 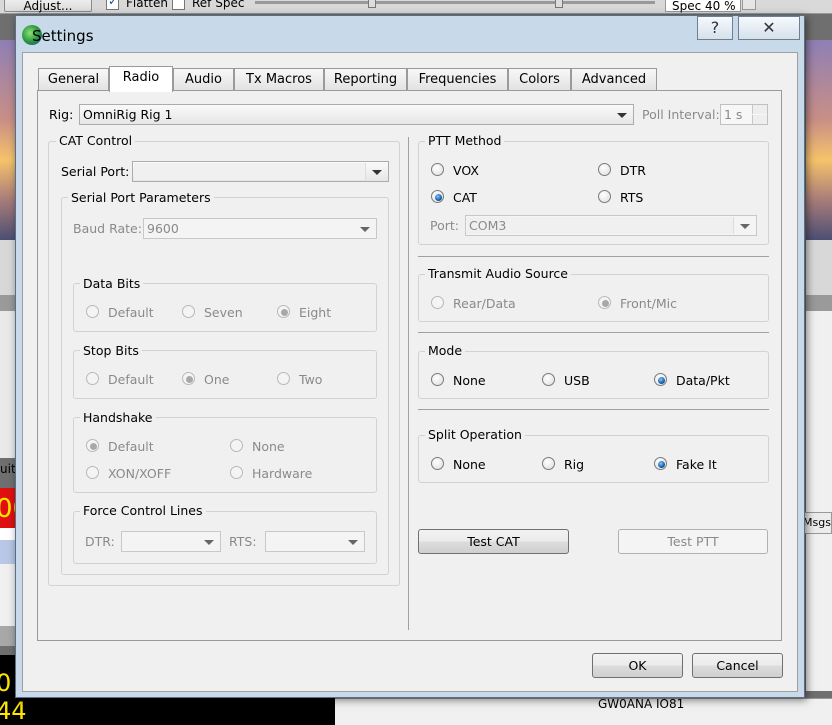 I want to click on handshake-title: Handshake, so click(x=118, y=417).